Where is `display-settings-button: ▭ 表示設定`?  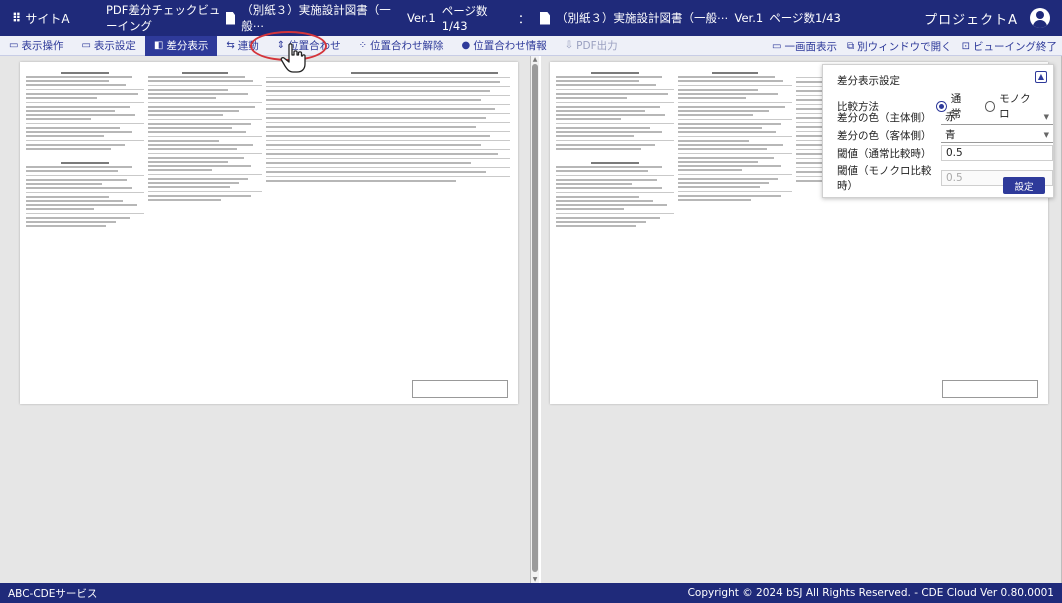 display-settings-button: ▭ 表示設定 is located at coordinates (108, 46).